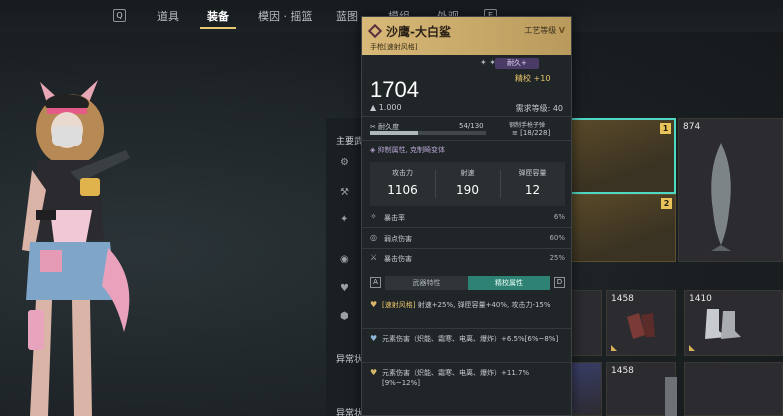 The width and height of the screenshot is (783, 416). What do you see at coordinates (344, 192) in the screenshot?
I see `weapon-slot-icon: ⚒` at bounding box center [344, 192].